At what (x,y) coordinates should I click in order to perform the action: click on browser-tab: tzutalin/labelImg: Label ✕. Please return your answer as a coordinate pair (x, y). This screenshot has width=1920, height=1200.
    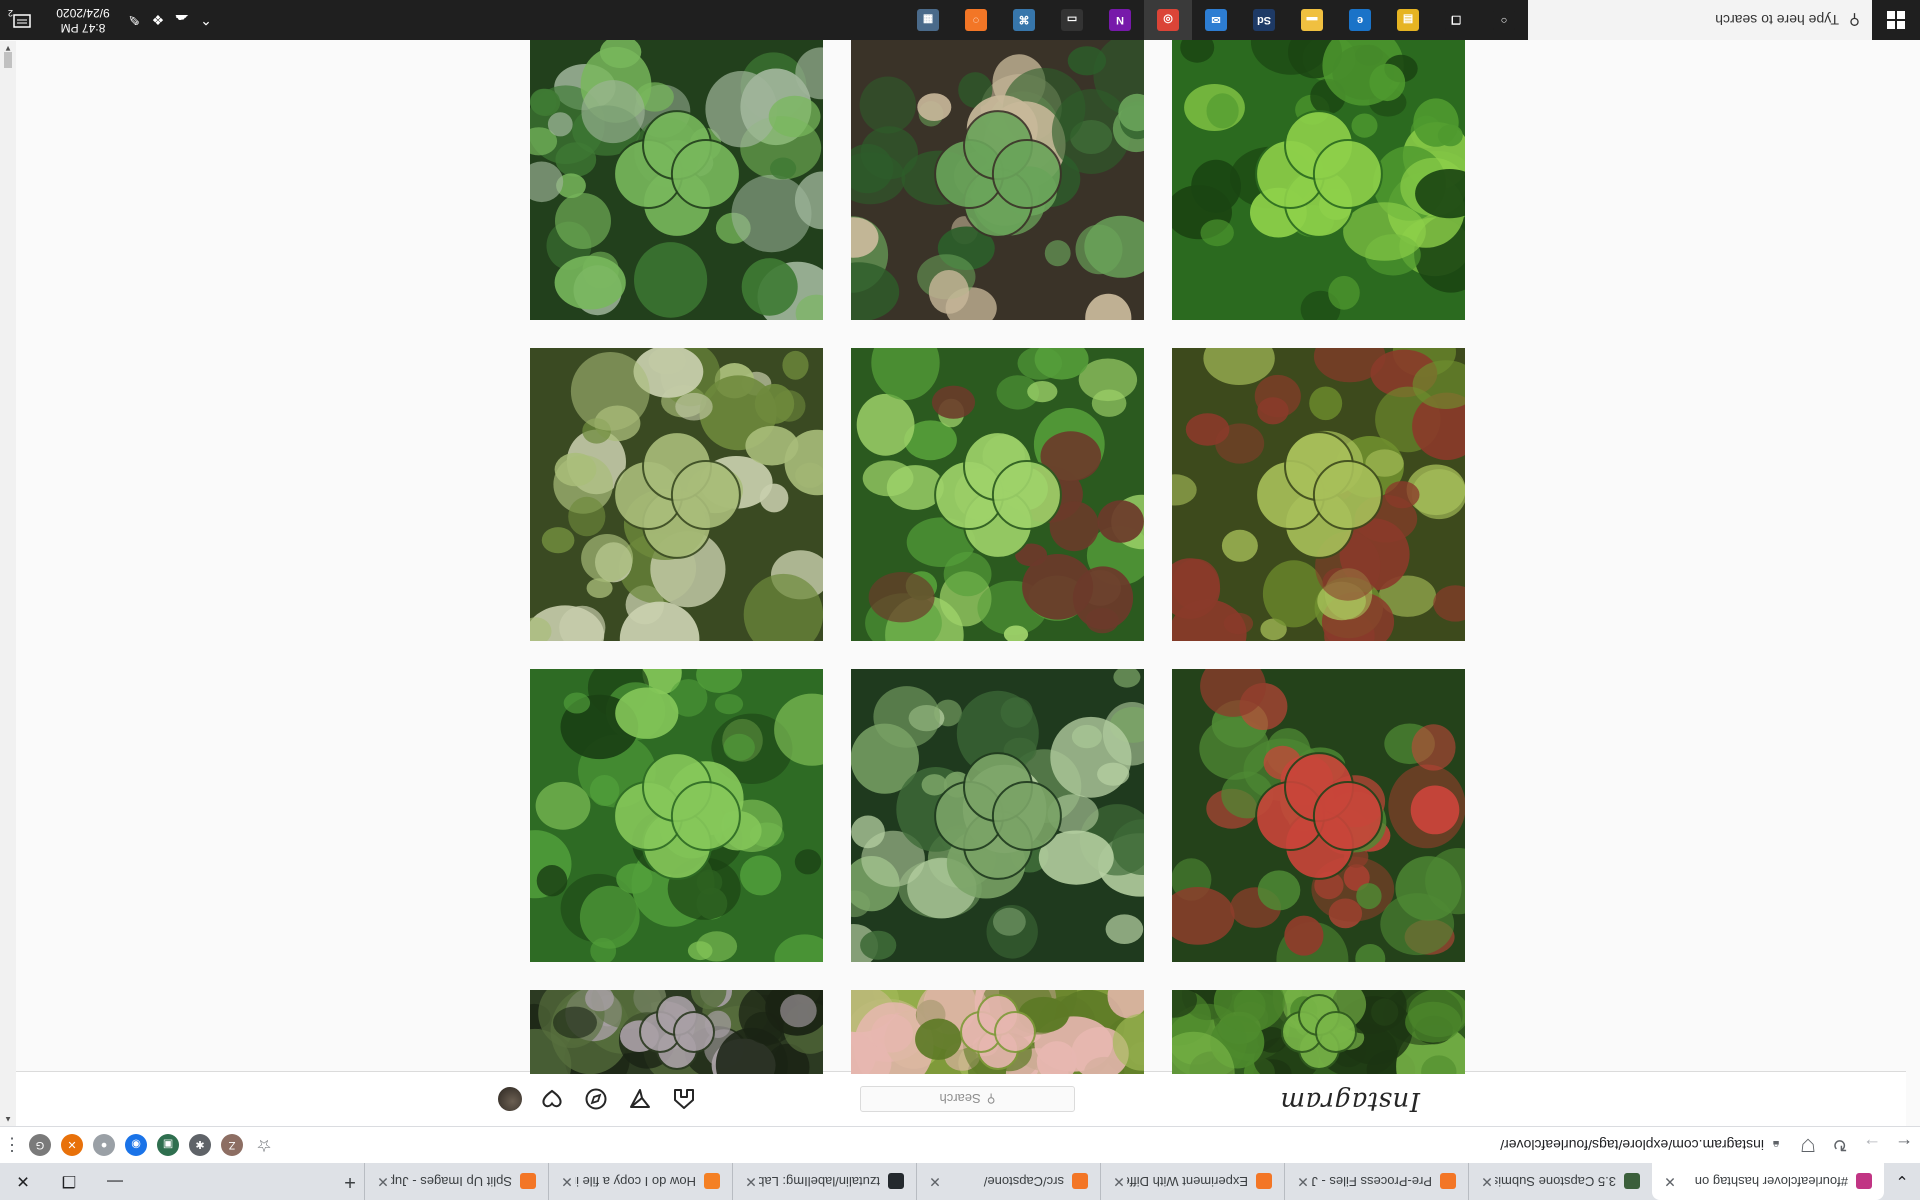
    Looking at the image, I should click on (824, 1181).